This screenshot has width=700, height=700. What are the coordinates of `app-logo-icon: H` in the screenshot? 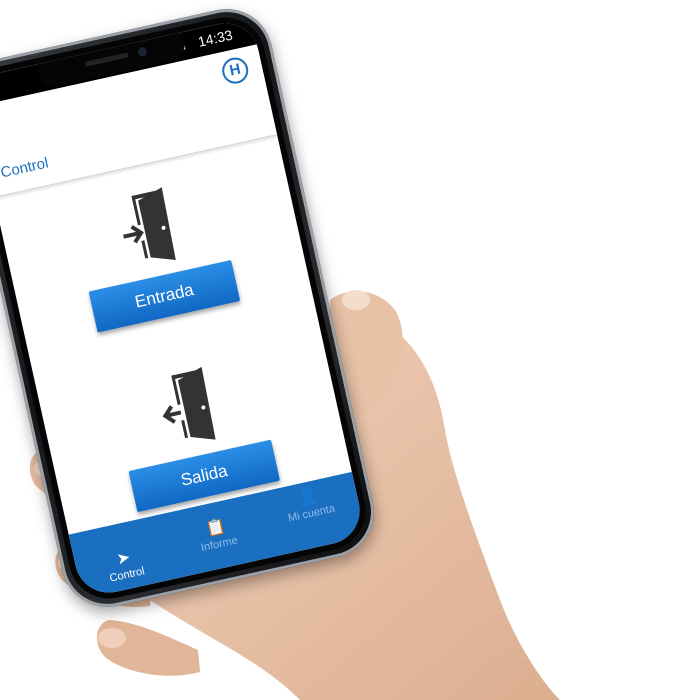 It's located at (235, 71).